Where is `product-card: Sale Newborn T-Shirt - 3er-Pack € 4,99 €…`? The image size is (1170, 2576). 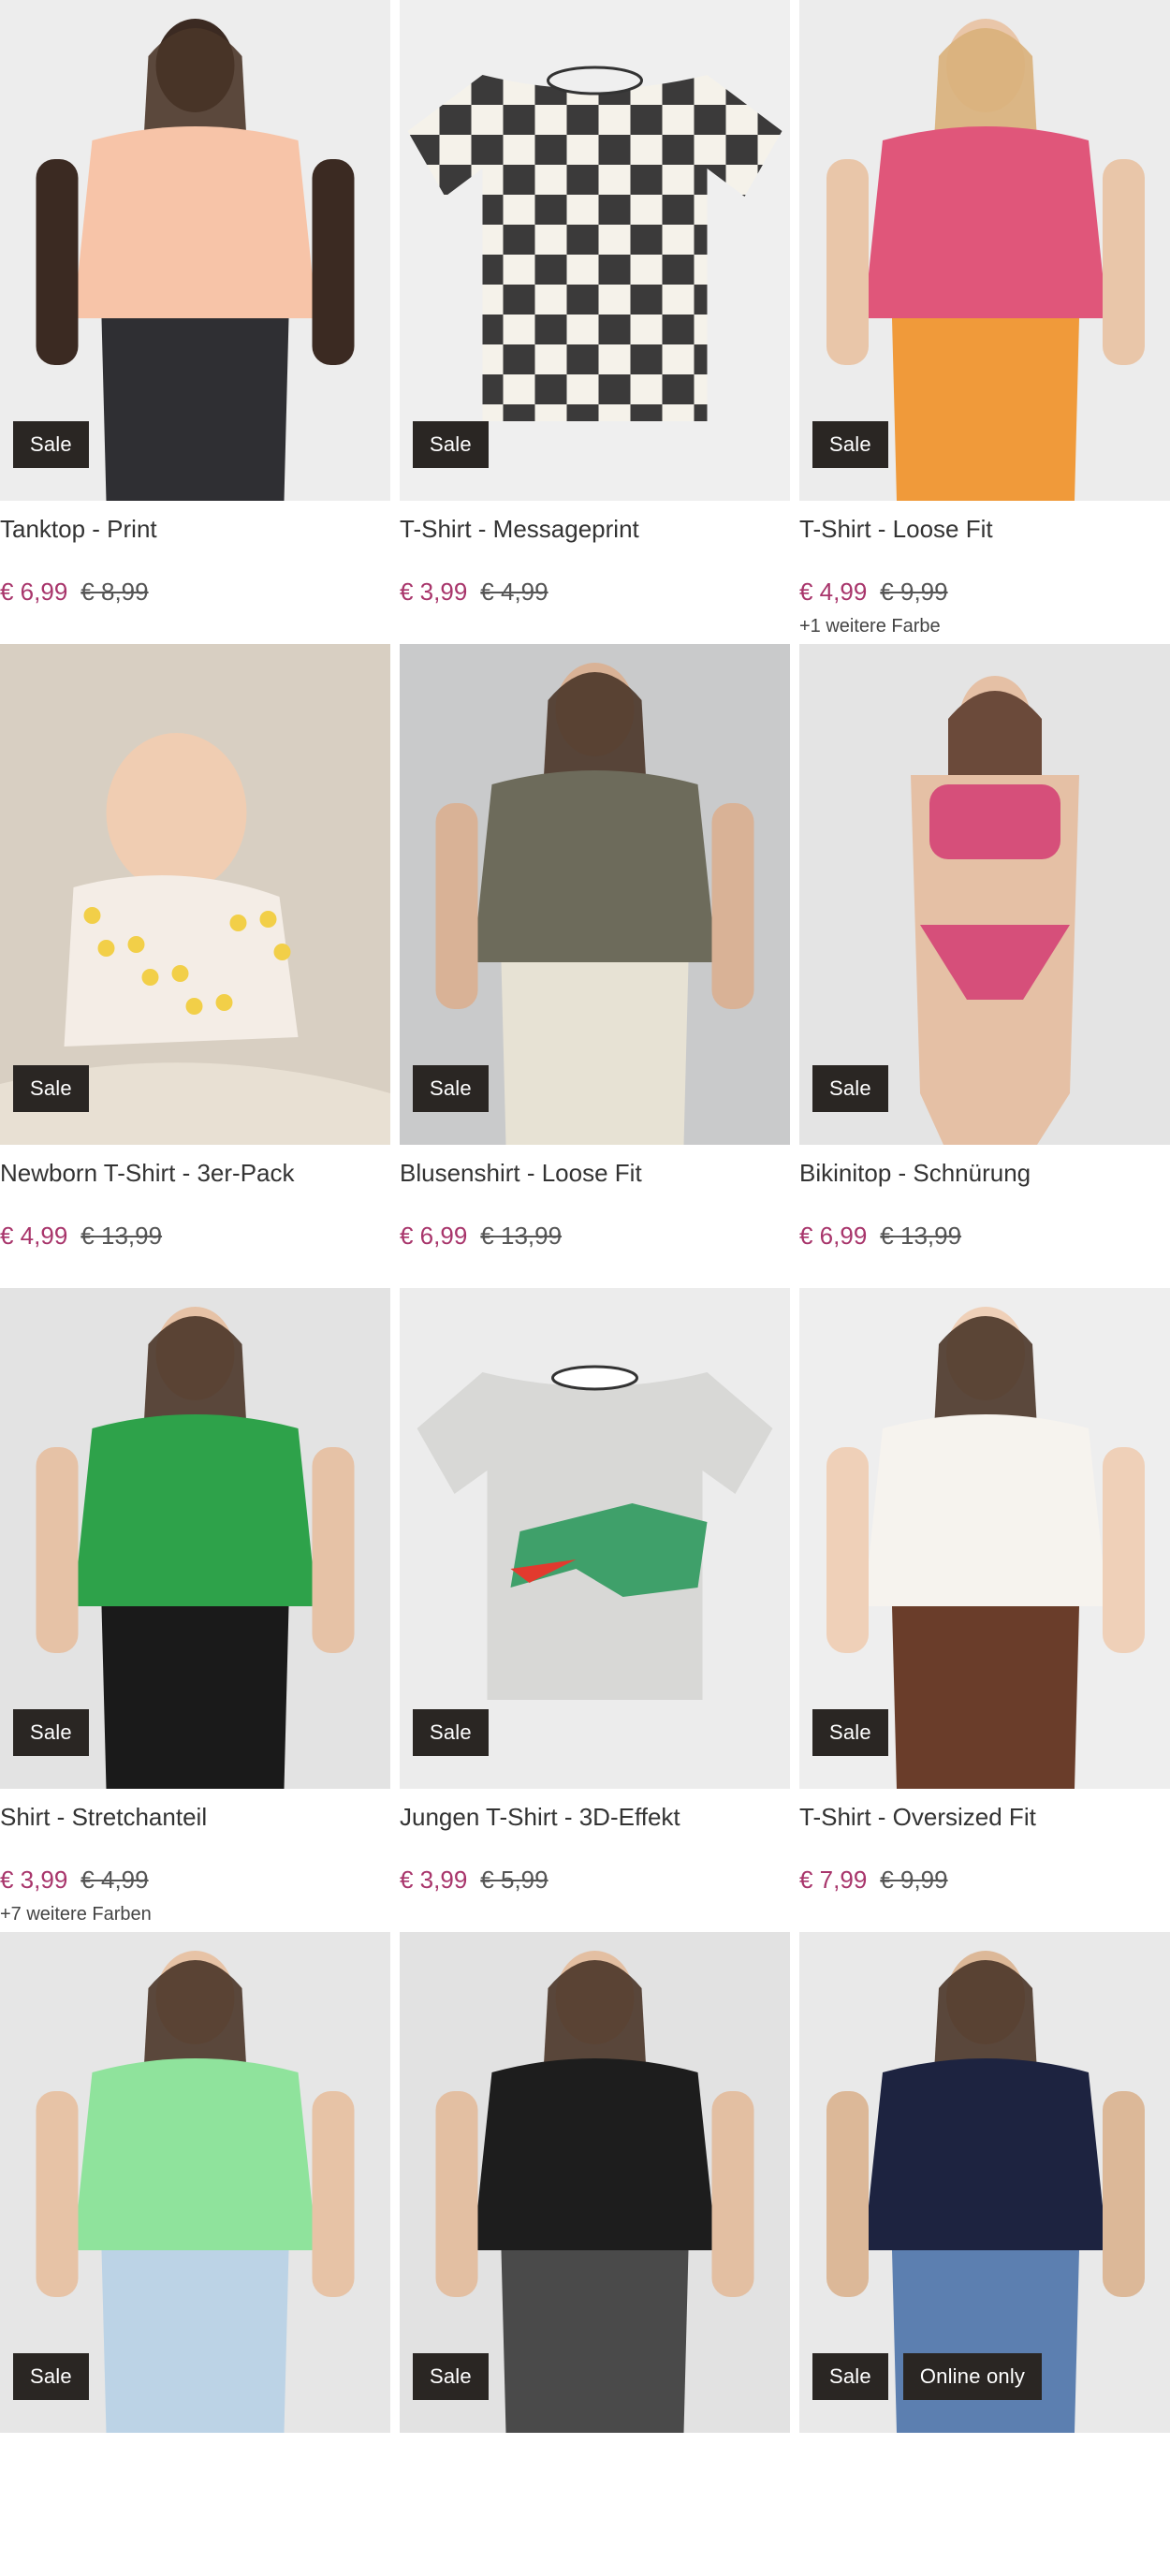 product-card: Sale Newborn T-Shirt - 3er-Pack € 4,99 €… is located at coordinates (195, 966).